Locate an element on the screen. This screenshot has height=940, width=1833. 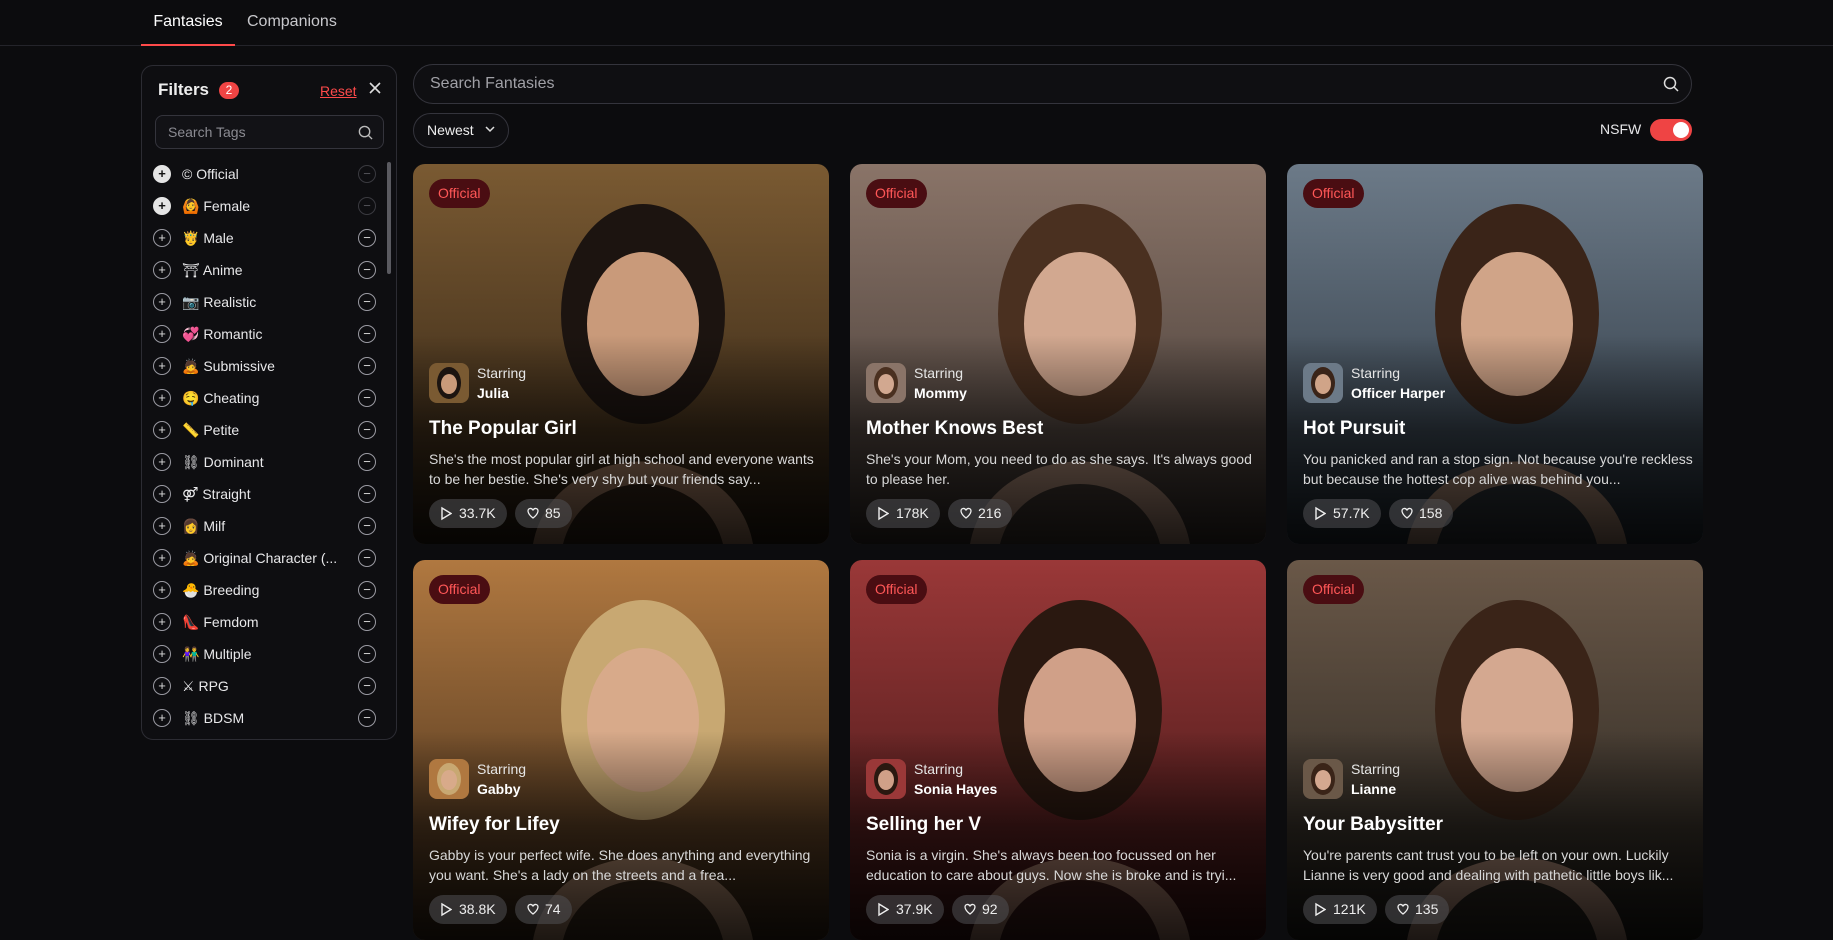
card-title: Selling her V is located at coordinates (924, 824).